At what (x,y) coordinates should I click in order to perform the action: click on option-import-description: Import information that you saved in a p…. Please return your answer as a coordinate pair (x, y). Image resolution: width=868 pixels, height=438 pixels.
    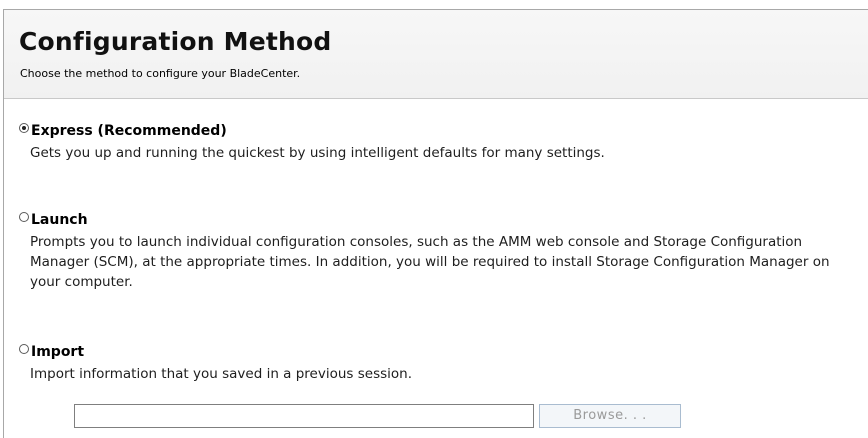
    Looking at the image, I should click on (221, 374).